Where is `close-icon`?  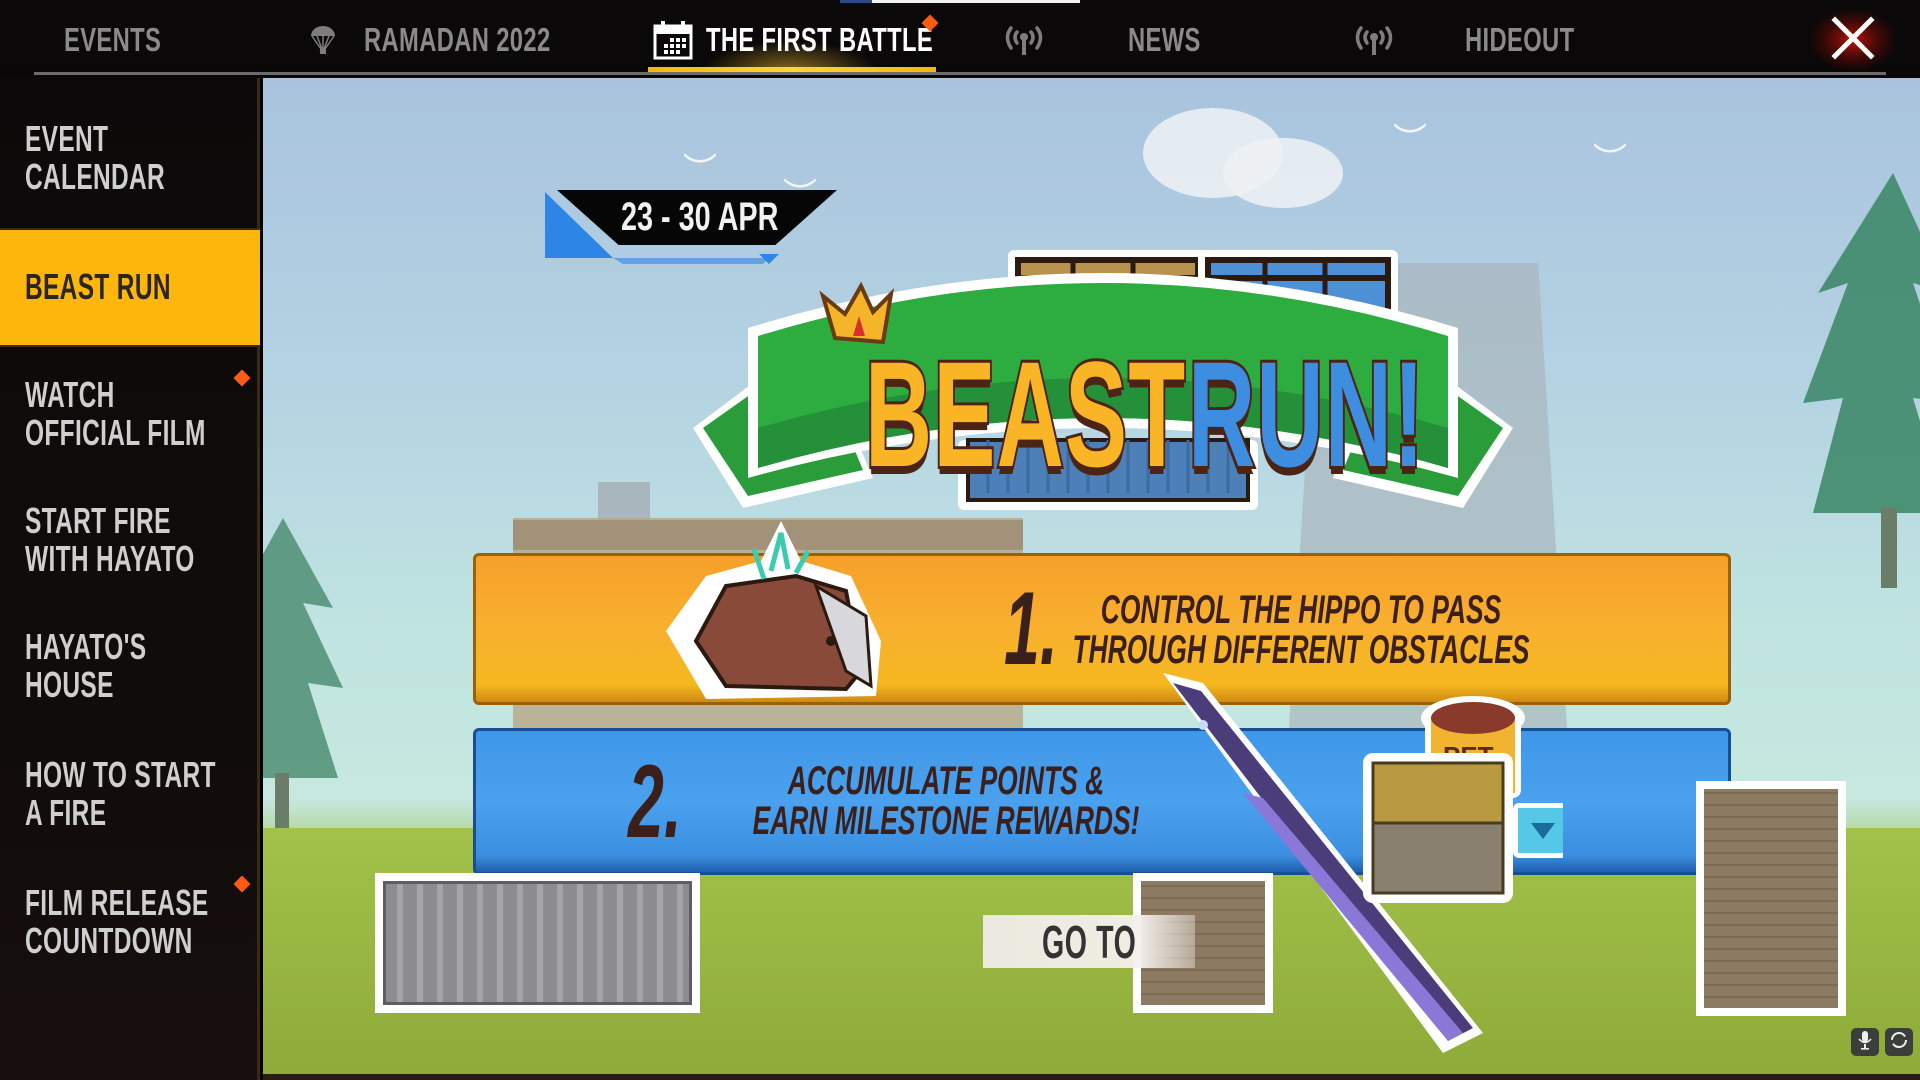 close-icon is located at coordinates (1853, 40).